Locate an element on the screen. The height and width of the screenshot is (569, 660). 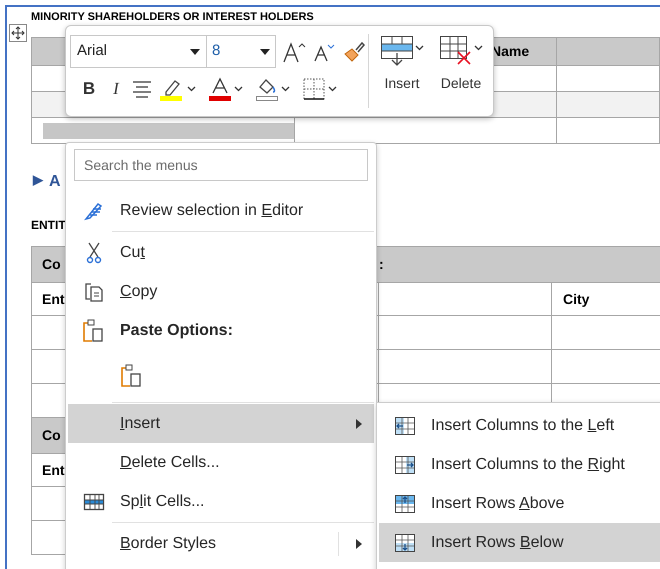
search-field: Search the menus is located at coordinates (221, 165).